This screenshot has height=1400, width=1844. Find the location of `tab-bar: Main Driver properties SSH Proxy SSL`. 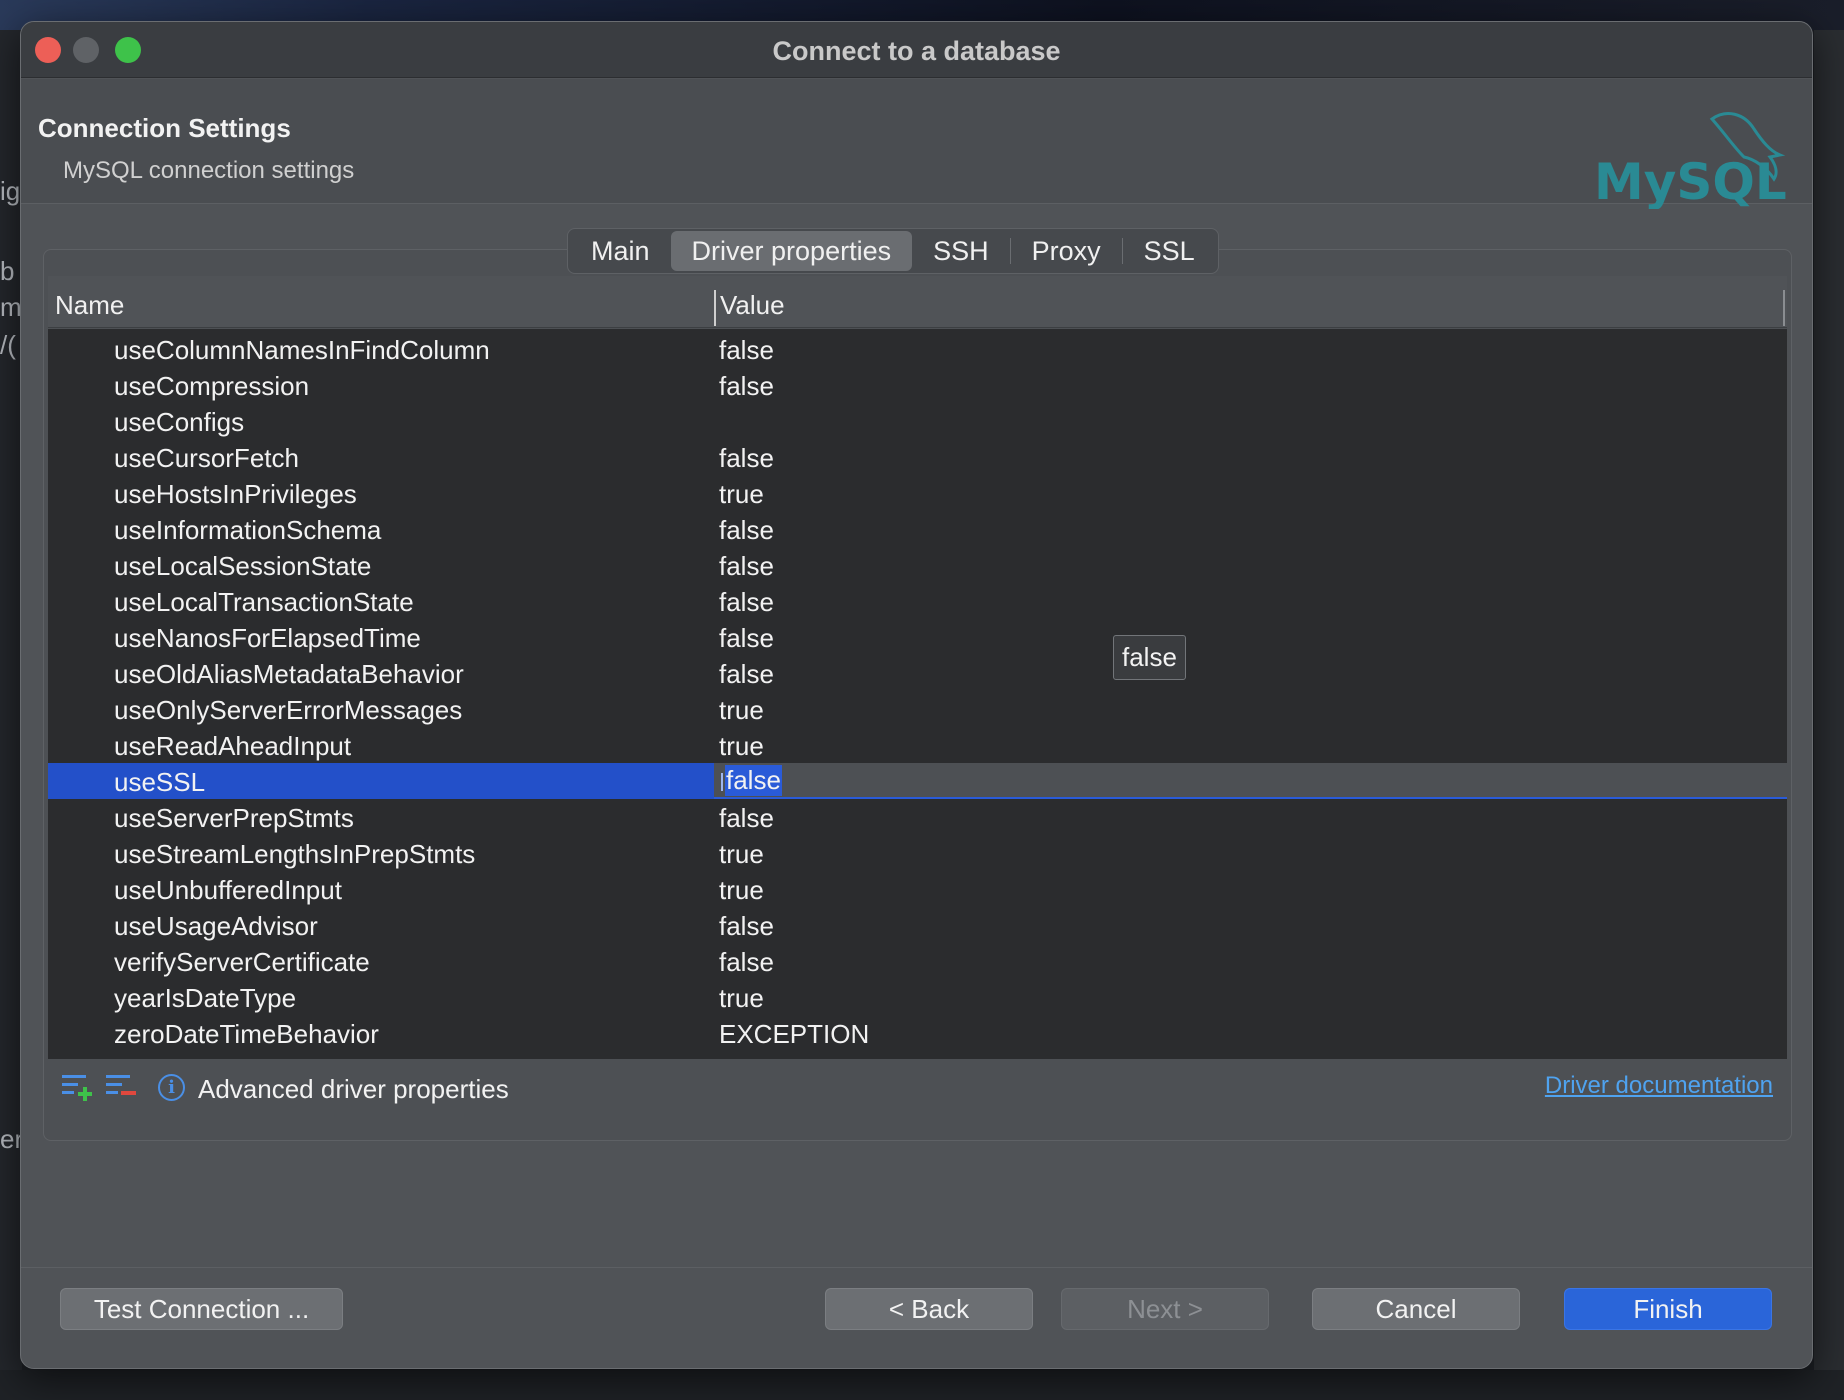

tab-bar: Main Driver properties SSH Proxy SSL is located at coordinates (893, 251).